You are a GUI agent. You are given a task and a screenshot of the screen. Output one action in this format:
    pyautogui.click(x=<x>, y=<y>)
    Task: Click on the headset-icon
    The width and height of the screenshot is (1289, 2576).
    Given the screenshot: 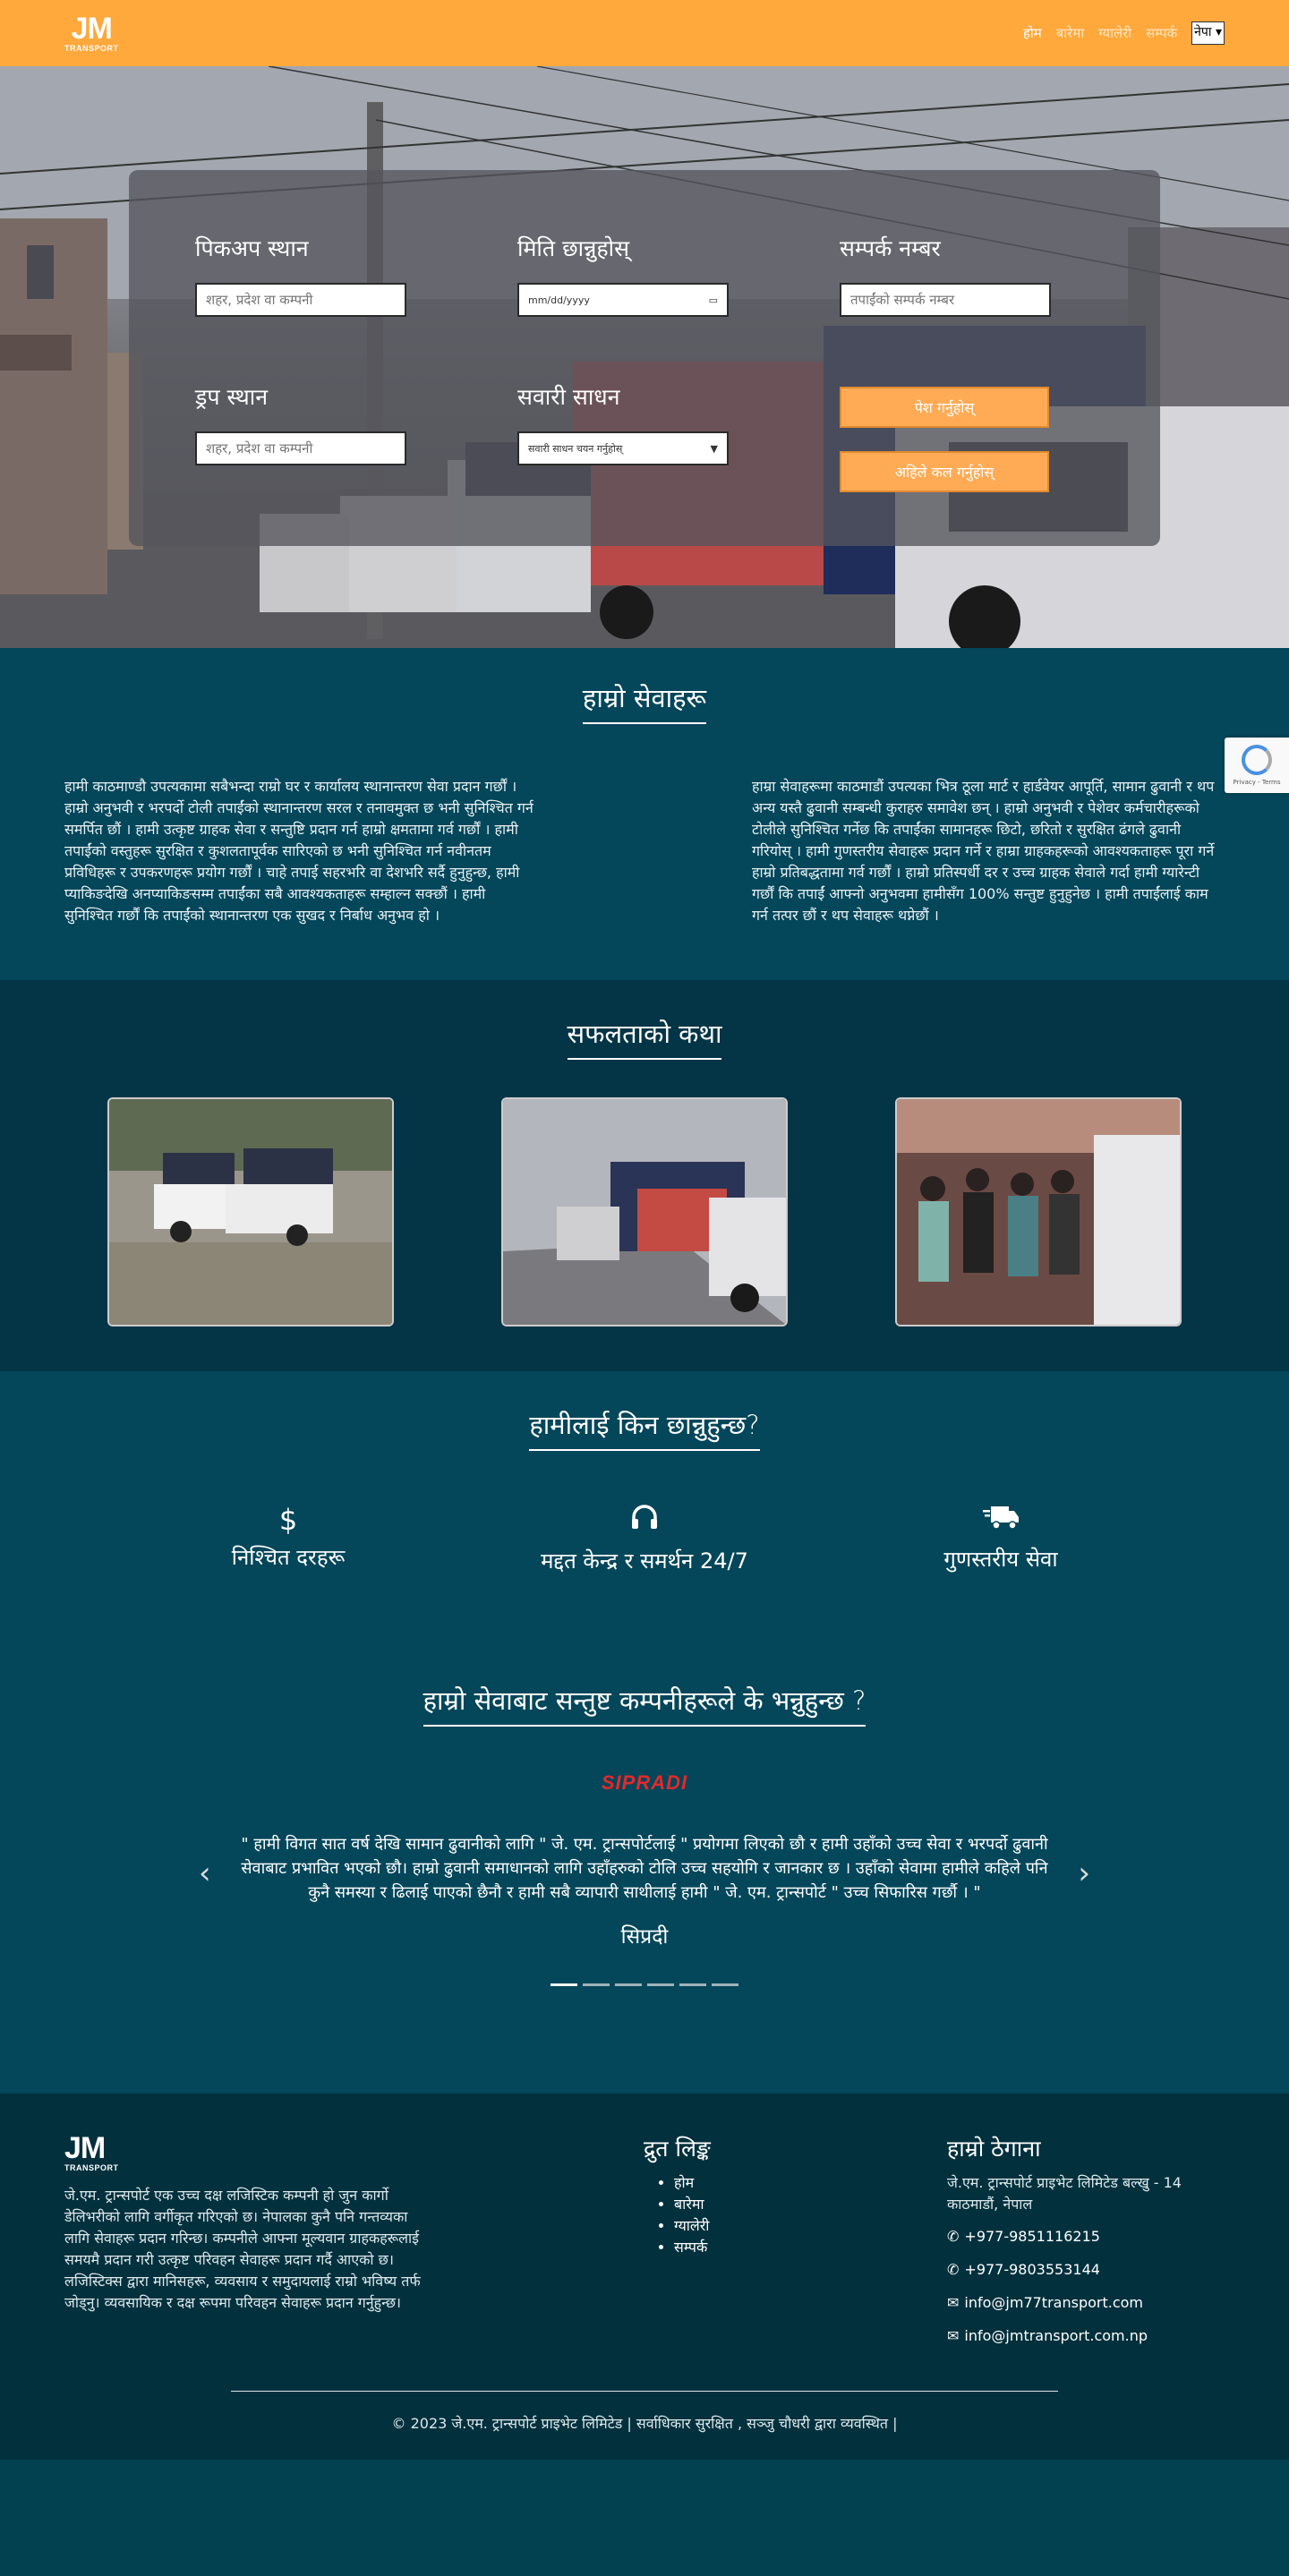 What is the action you would take?
    pyautogui.click(x=644, y=1521)
    